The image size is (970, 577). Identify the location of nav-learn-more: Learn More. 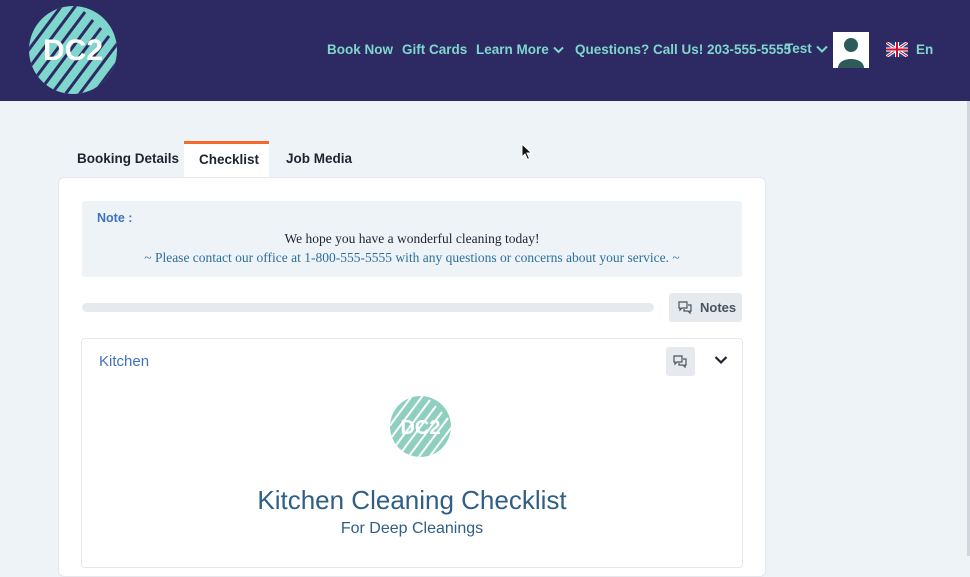
(520, 49).